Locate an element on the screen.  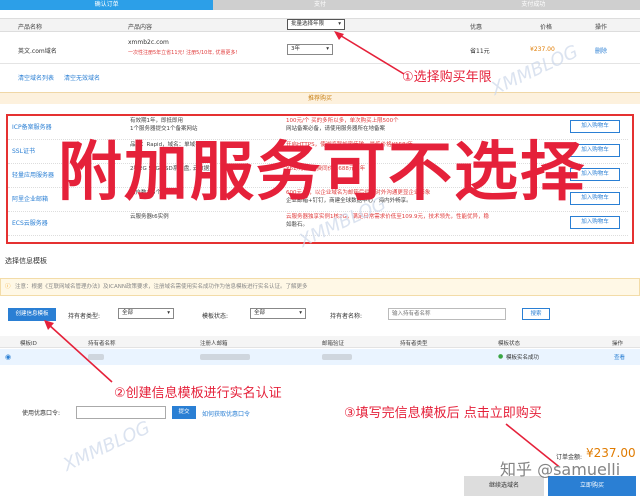
service-name: ECS云服务器 is located at coordinates (30, 222).